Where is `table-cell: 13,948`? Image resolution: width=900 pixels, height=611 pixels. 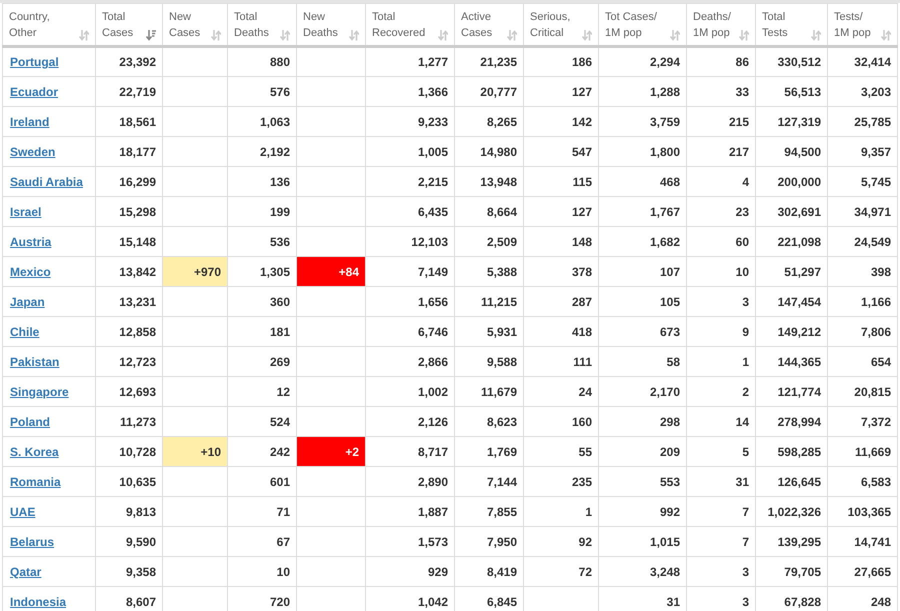
table-cell: 13,948 is located at coordinates (489, 181).